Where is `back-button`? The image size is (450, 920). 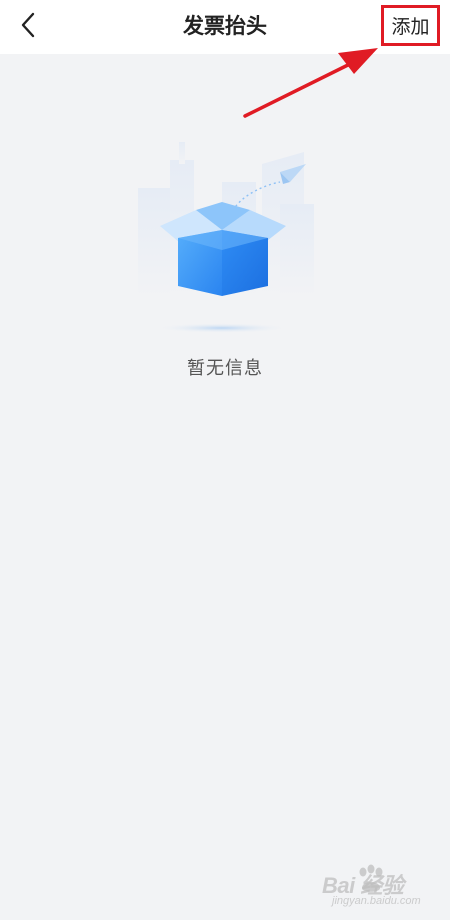 back-button is located at coordinates (28, 27).